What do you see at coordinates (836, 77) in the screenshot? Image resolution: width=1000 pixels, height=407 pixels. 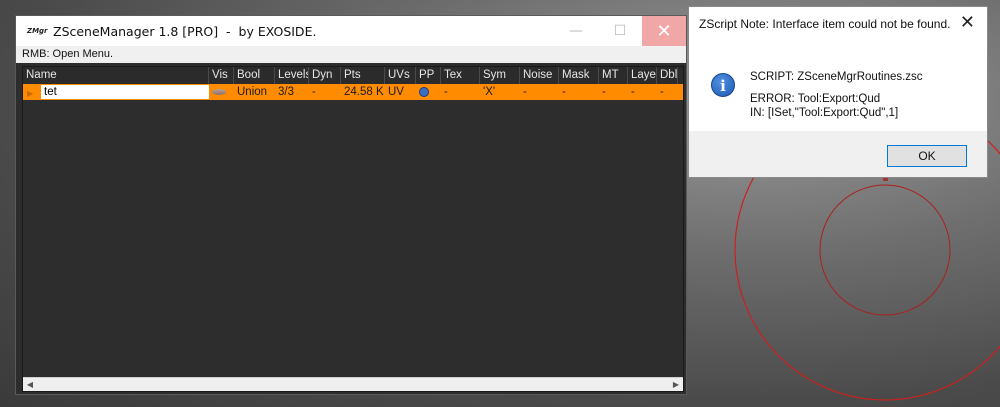 I see `dialog-script-line: SCRIPT: ZSceneMgrRoutines.zsc` at bounding box center [836, 77].